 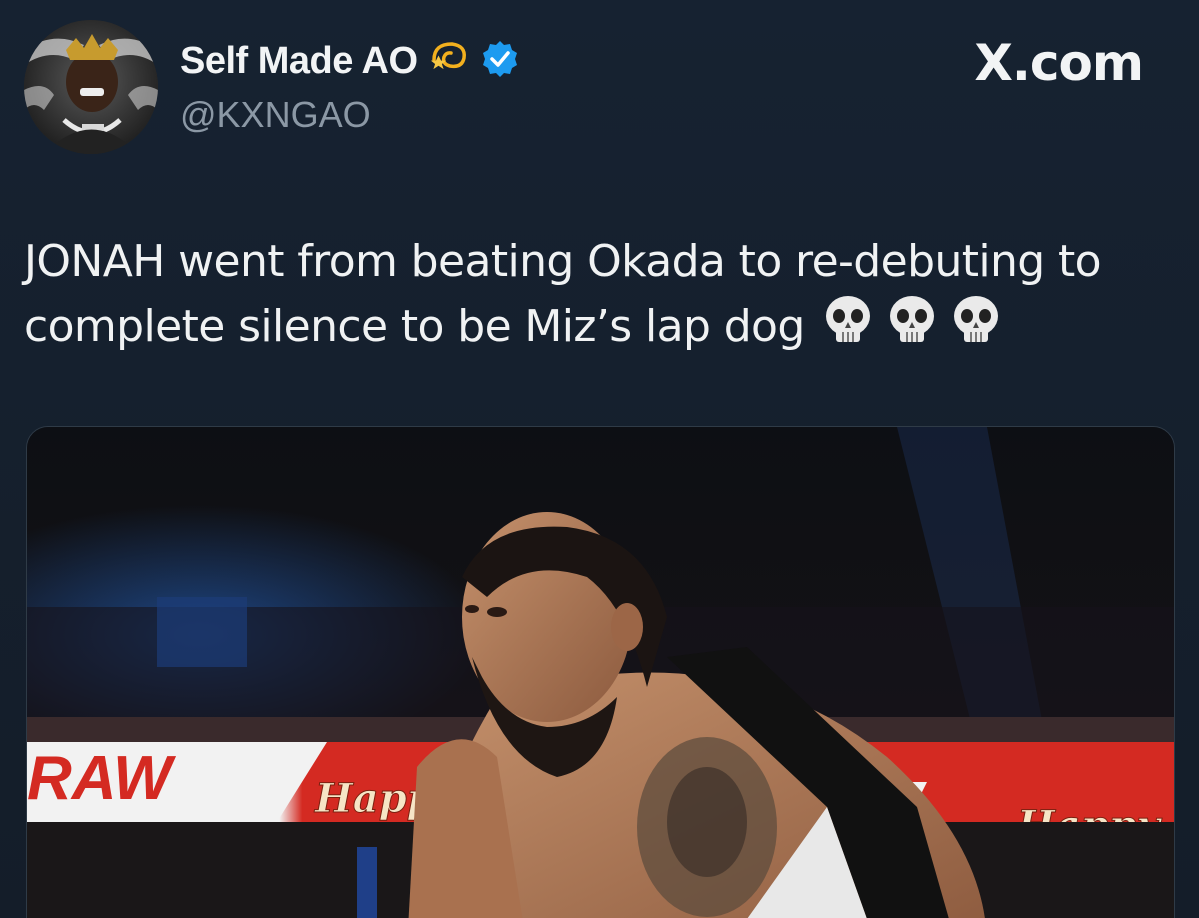 What do you see at coordinates (101, 778) in the screenshot?
I see `banner-raw-logo: RAW` at bounding box center [101, 778].